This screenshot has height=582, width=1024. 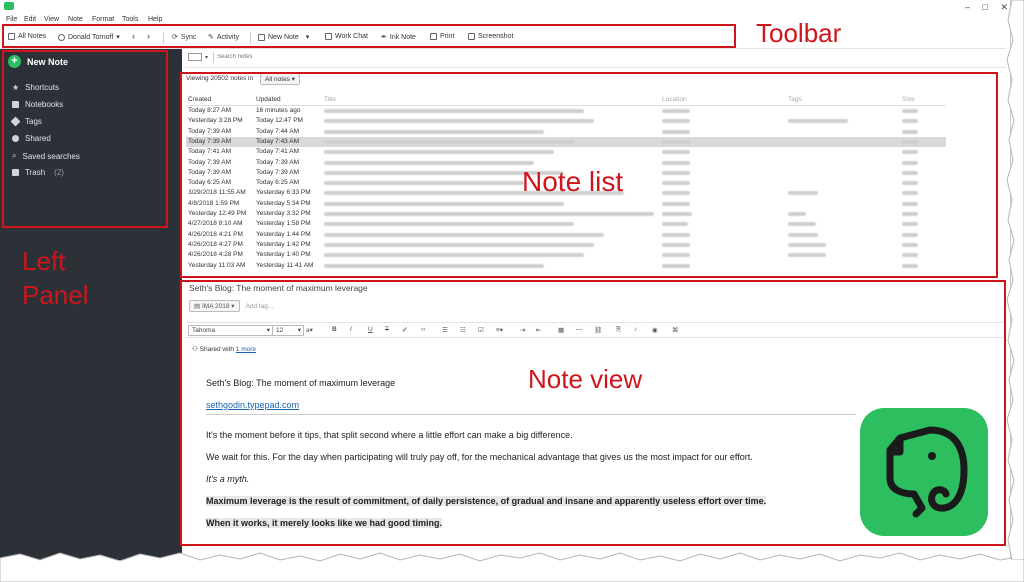 I want to click on search-input, so click(x=367, y=57).